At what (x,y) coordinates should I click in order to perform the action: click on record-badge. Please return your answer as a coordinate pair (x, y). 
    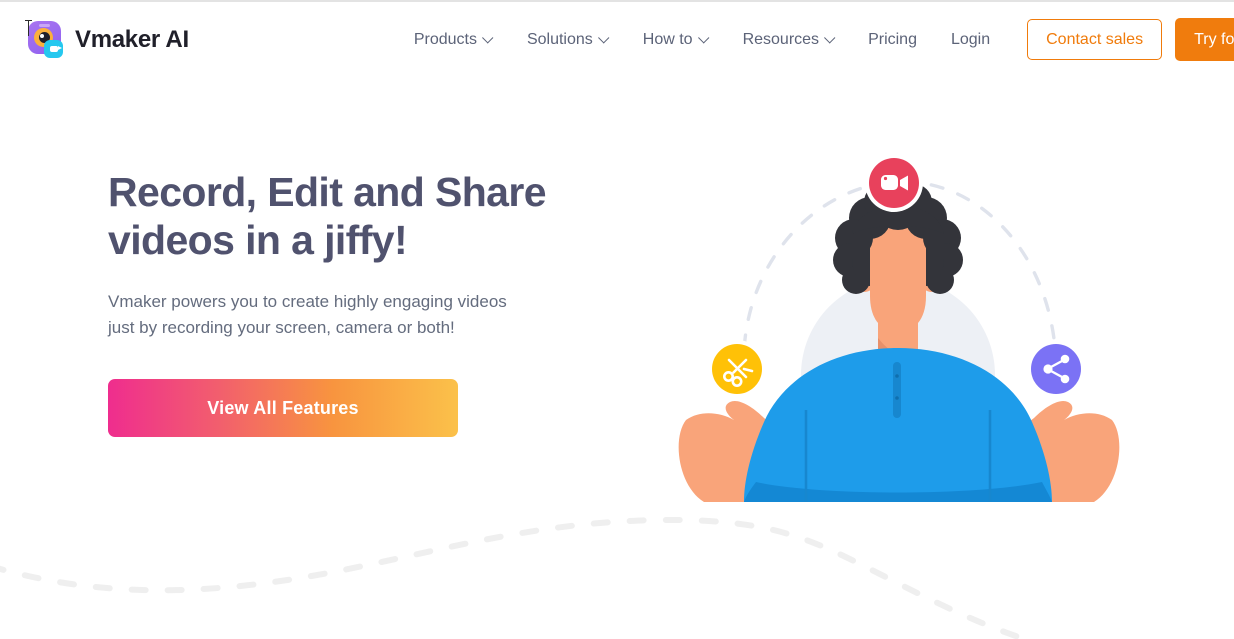
    Looking at the image, I should click on (894, 183).